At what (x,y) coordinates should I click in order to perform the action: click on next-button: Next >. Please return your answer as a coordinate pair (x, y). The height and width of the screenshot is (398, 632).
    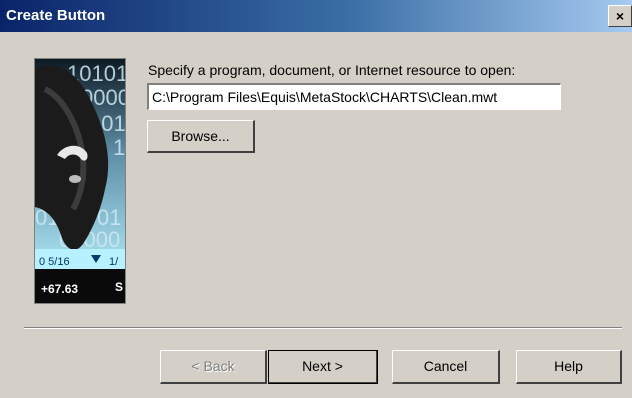
    Looking at the image, I should click on (323, 367).